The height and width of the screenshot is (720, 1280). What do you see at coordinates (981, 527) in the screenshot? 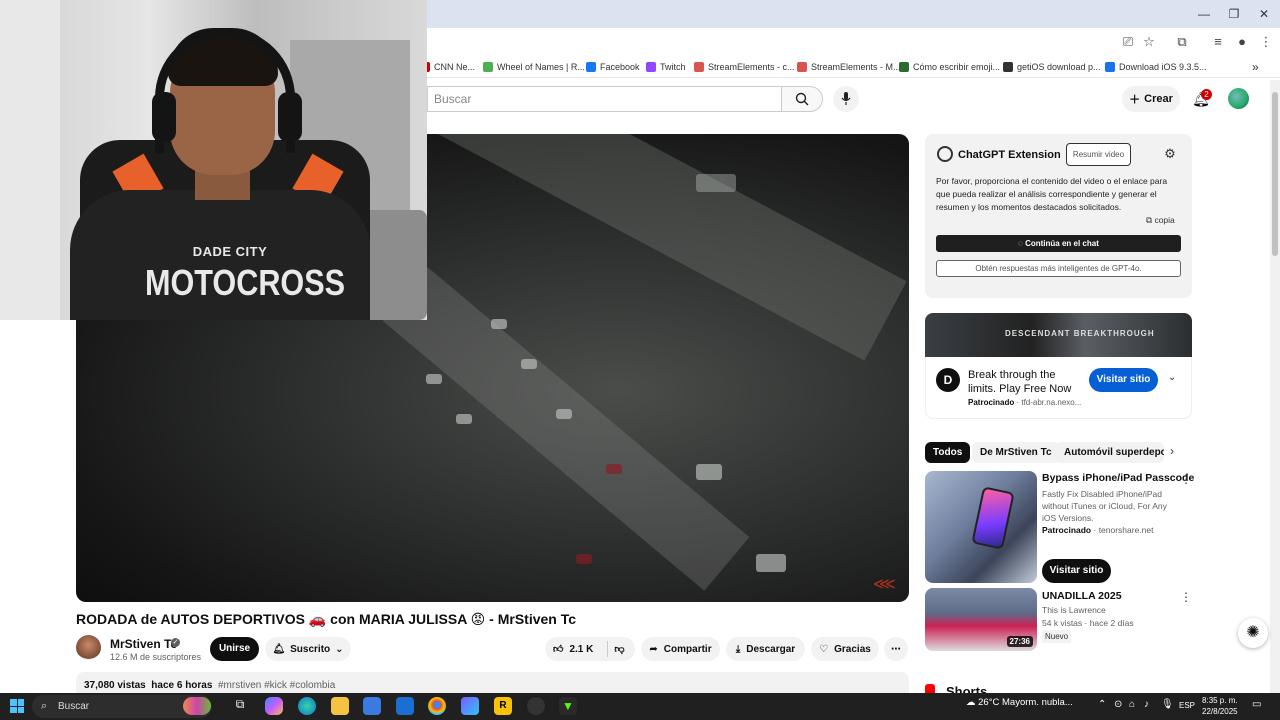
I see `recommendation-thumbnail` at bounding box center [981, 527].